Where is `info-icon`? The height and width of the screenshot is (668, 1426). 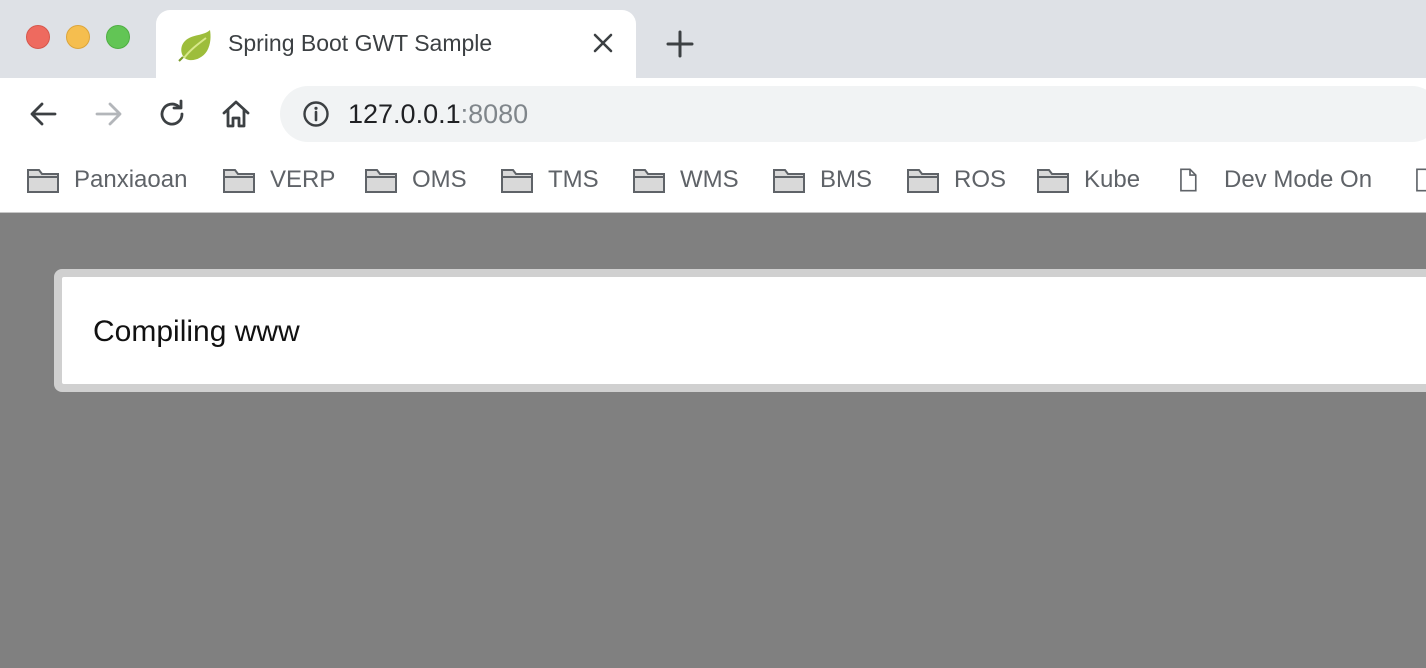
info-icon is located at coordinates (316, 114).